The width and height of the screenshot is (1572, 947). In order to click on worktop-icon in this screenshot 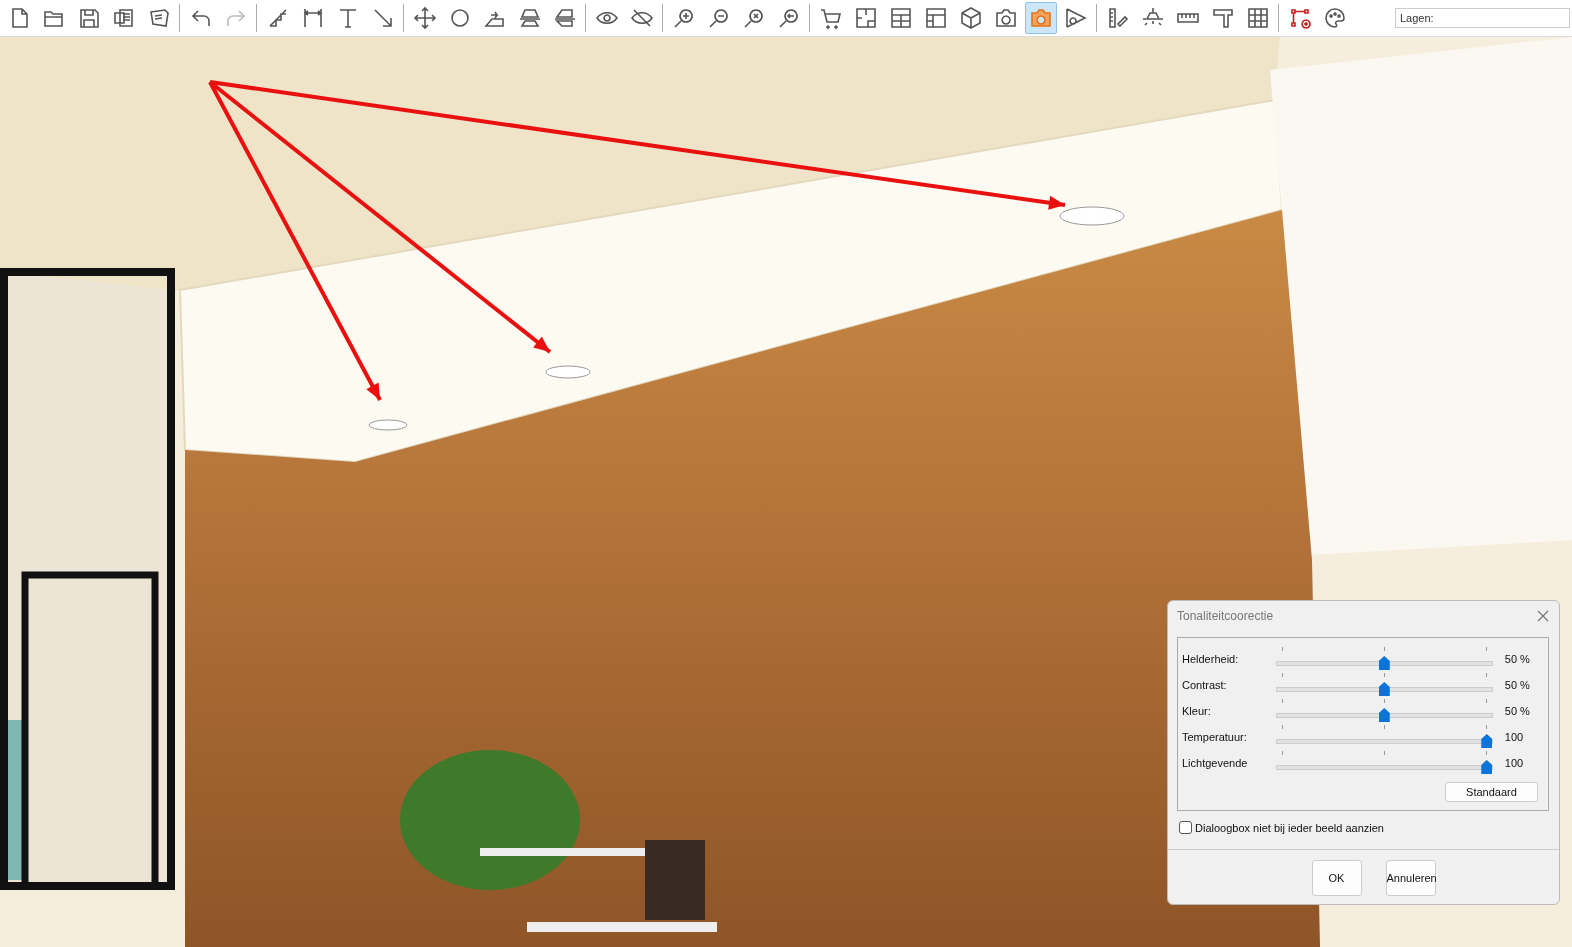, I will do `click(1222, 18)`.